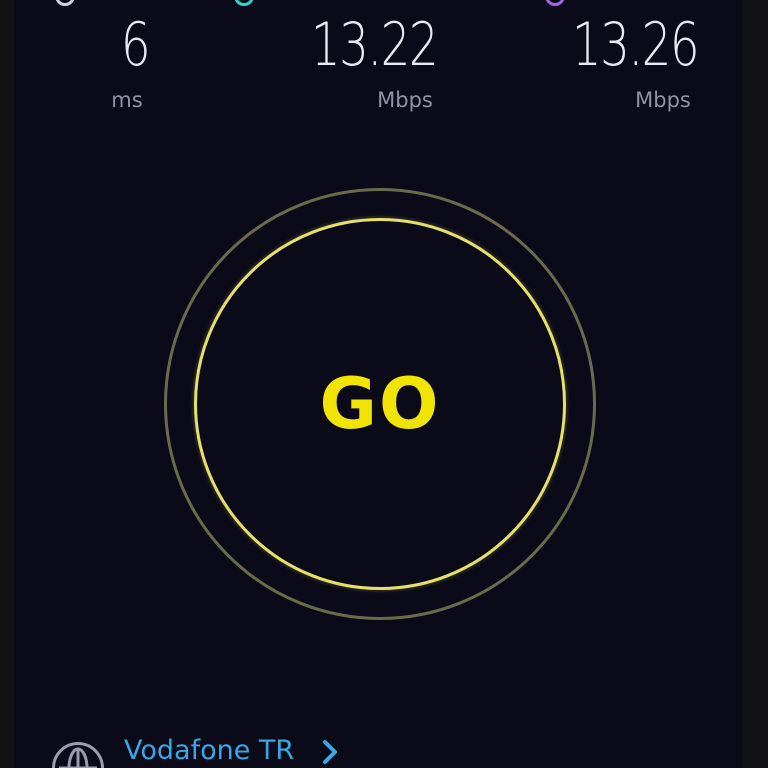 The height and width of the screenshot is (768, 768). Describe the element at coordinates (663, 100) in the screenshot. I see `upload-unit: Mbps` at that location.